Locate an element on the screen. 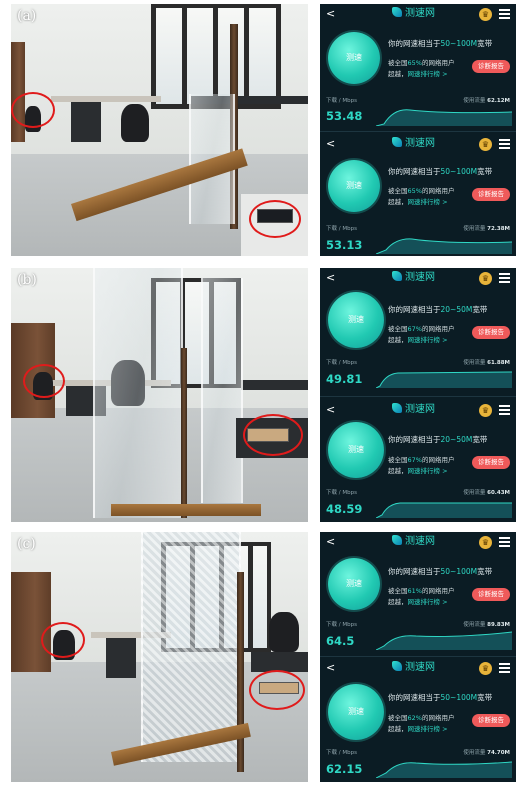 The width and height of the screenshot is (522, 785). data-usage: 使用流量 60.43M is located at coordinates (486, 493).